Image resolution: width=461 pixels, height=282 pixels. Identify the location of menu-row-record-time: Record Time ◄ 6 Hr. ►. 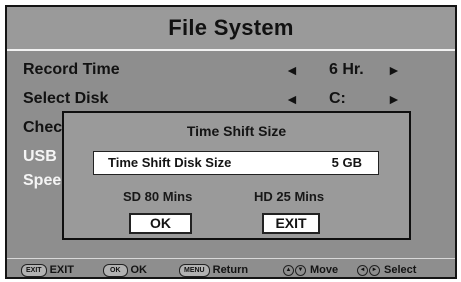
(231, 71).